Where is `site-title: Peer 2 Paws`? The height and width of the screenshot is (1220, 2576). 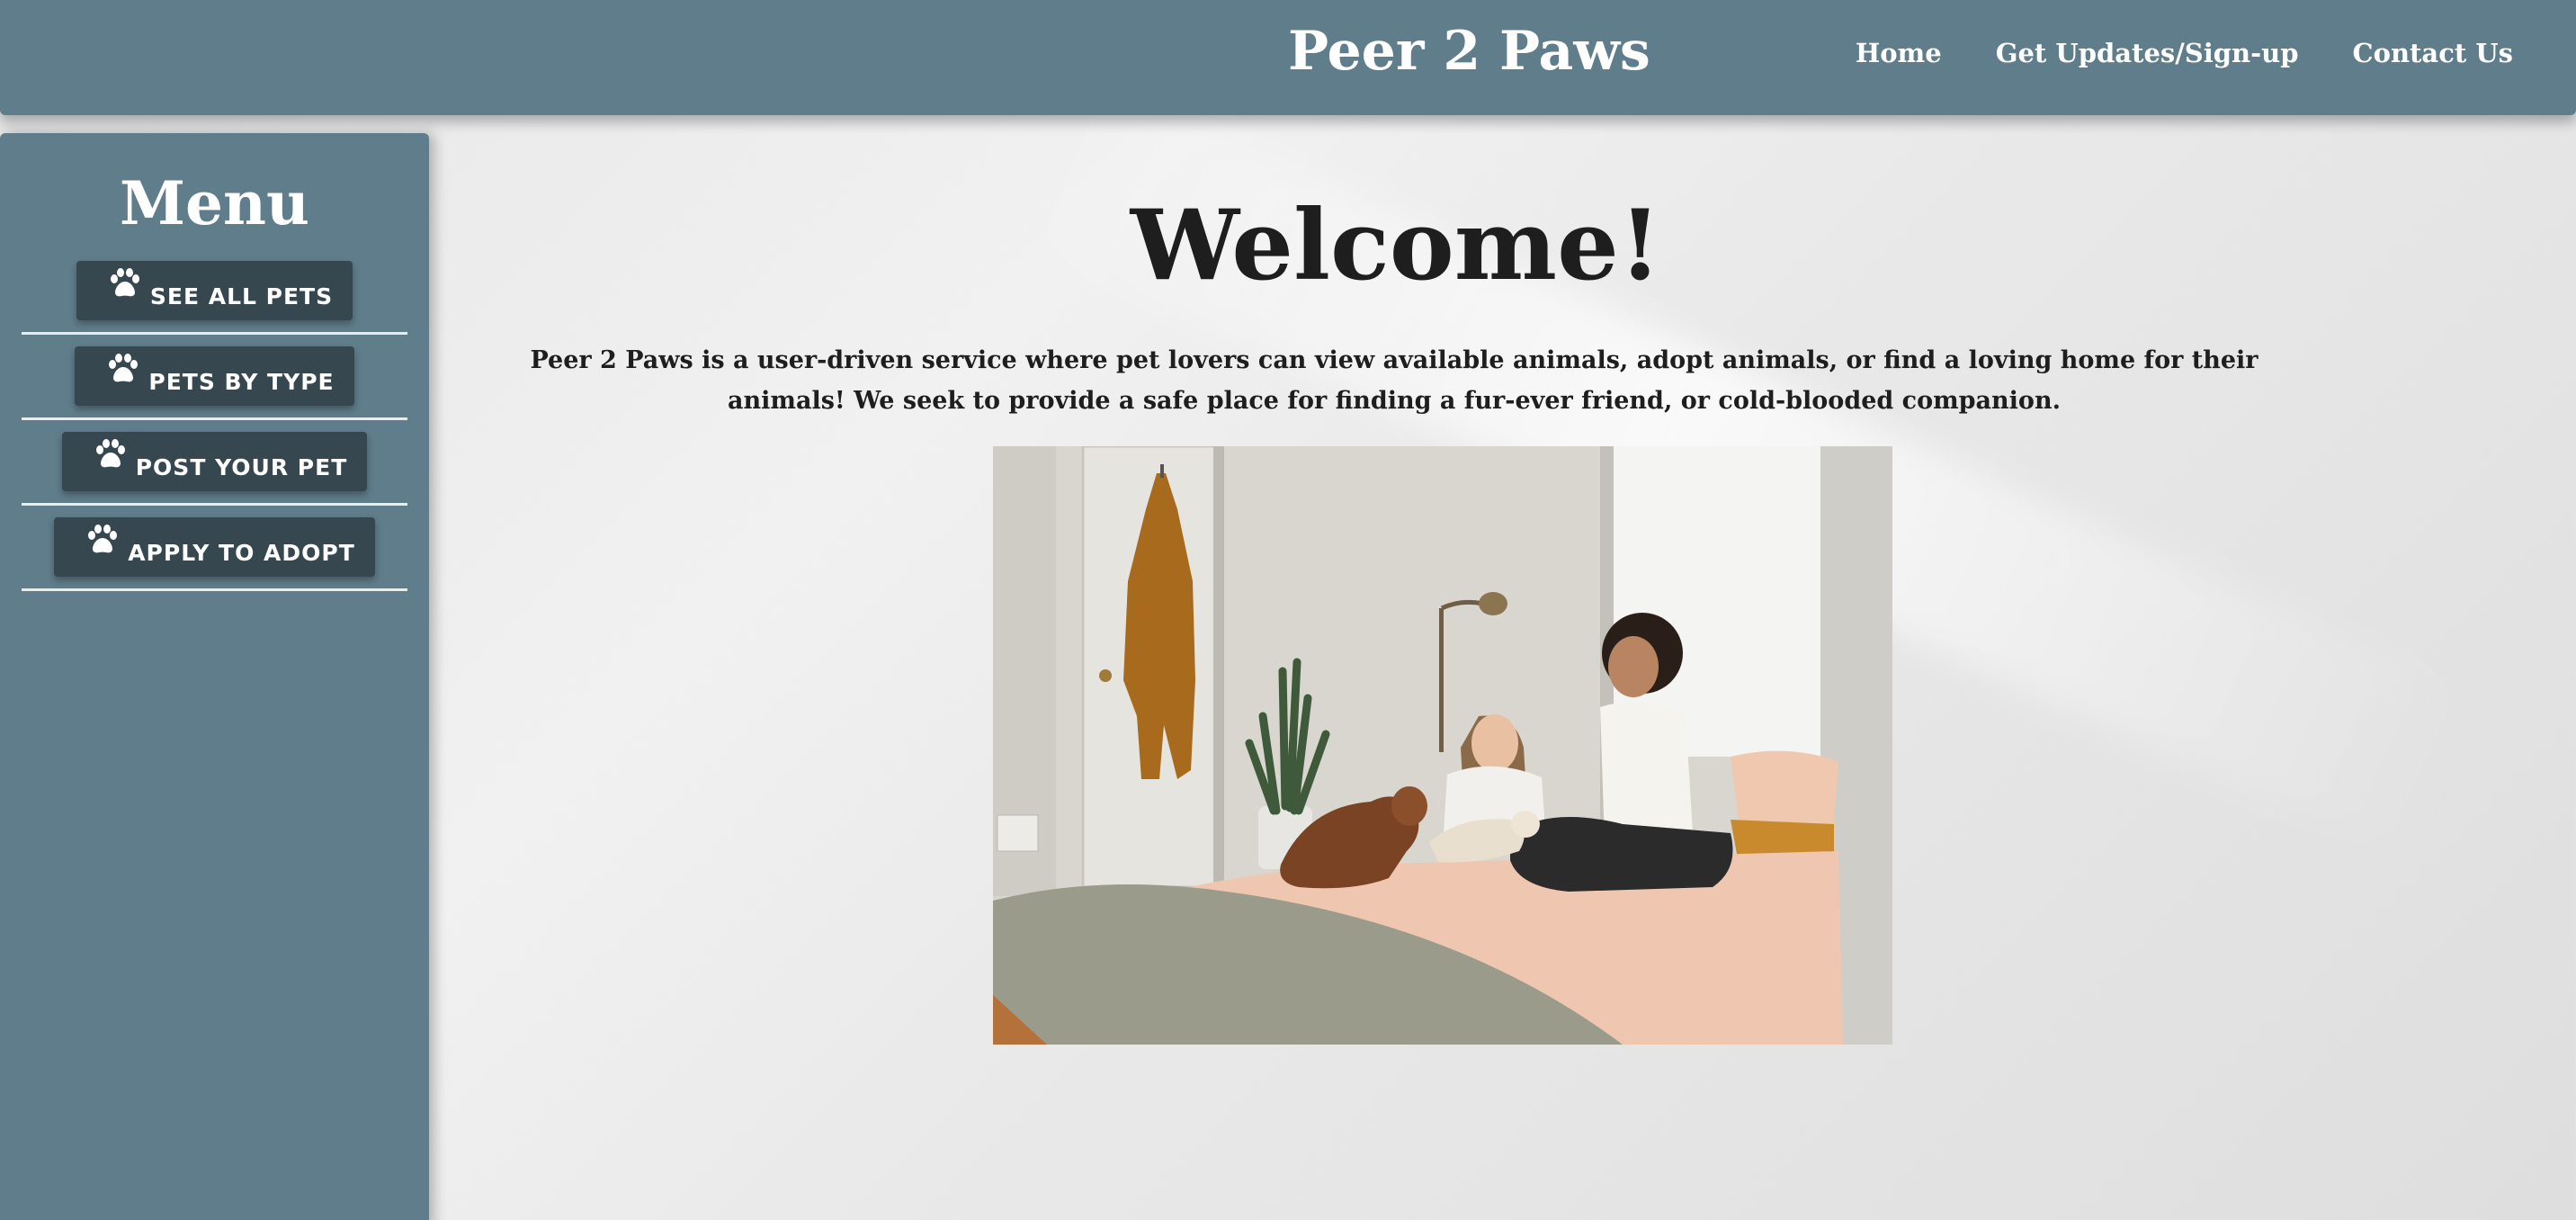
site-title: Peer 2 Paws is located at coordinates (1469, 51).